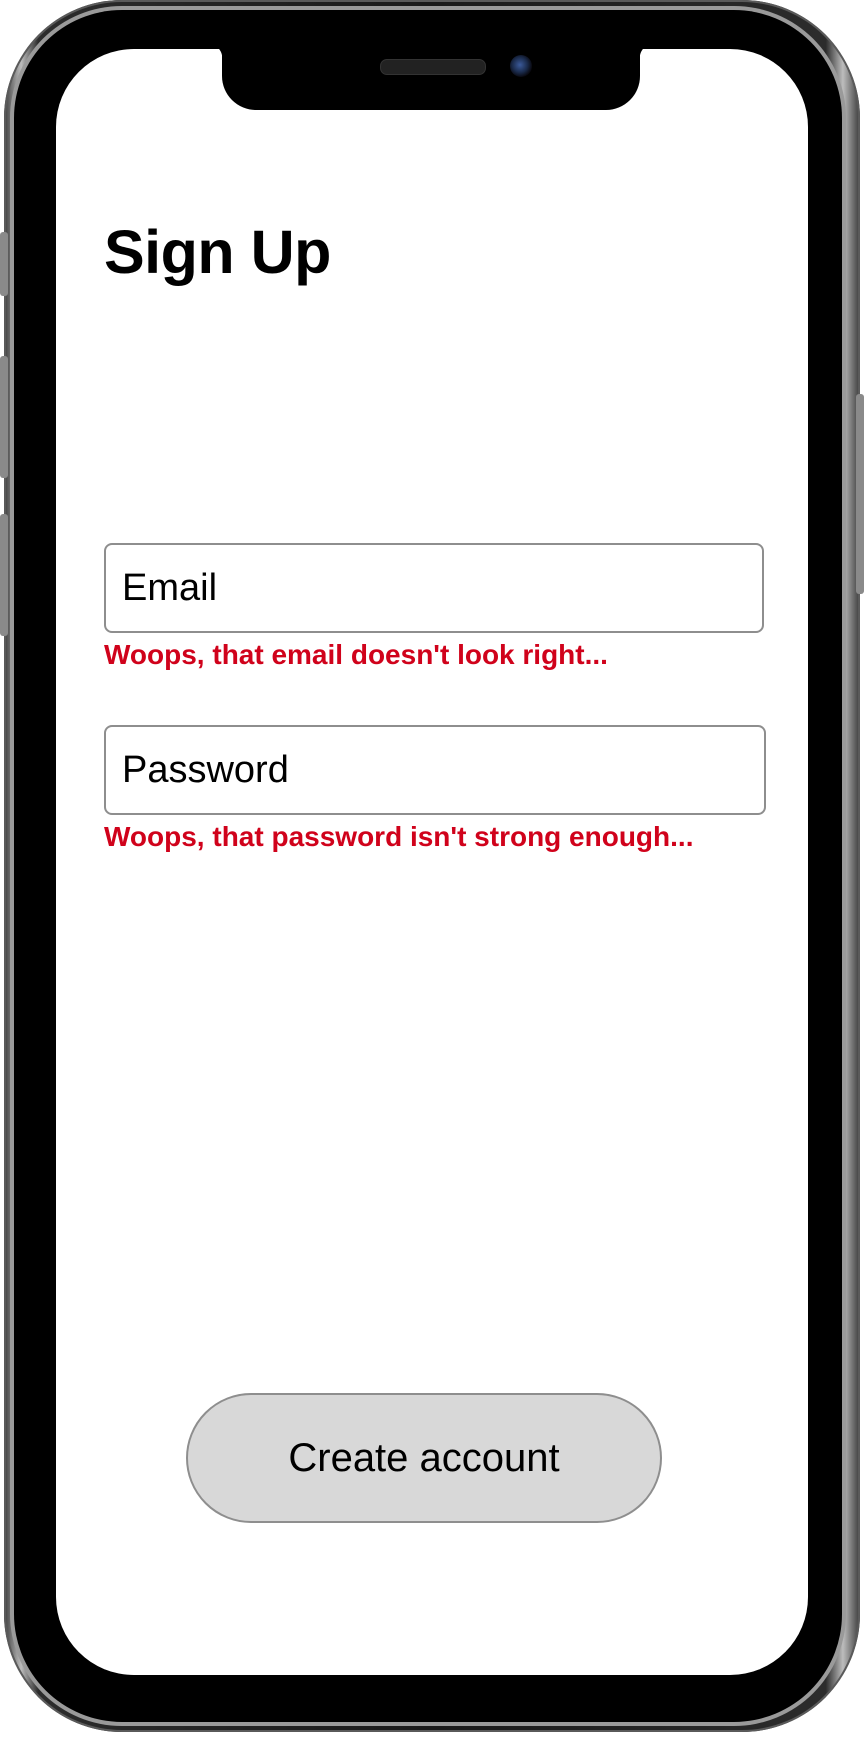 Image resolution: width=864 pixels, height=1738 pixels. I want to click on create-account-button: Create account, so click(424, 1458).